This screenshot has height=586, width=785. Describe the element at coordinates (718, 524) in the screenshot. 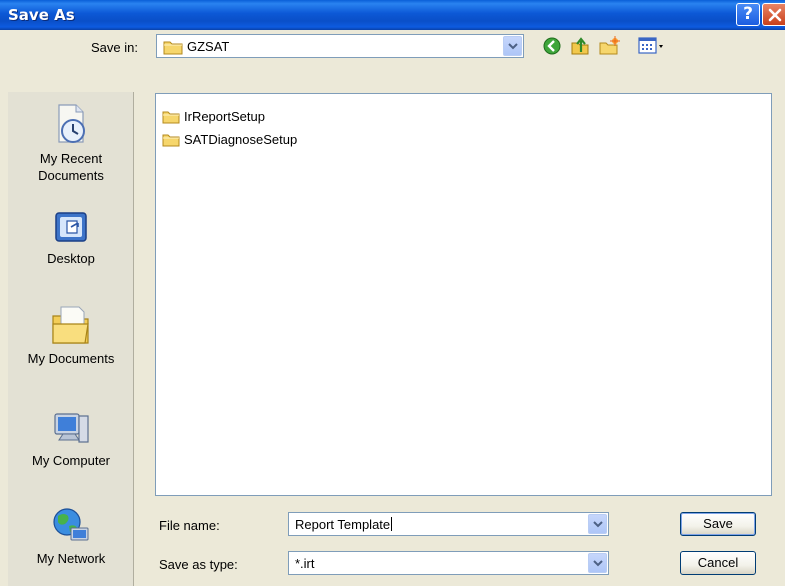

I see `save-button: Save` at that location.